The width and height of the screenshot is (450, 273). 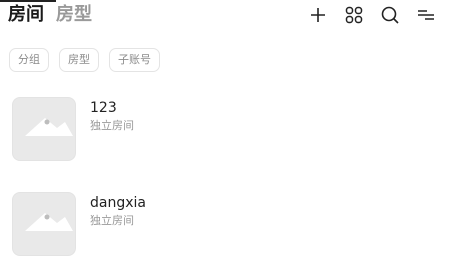 I want to click on room-name: 123, so click(x=103, y=108).